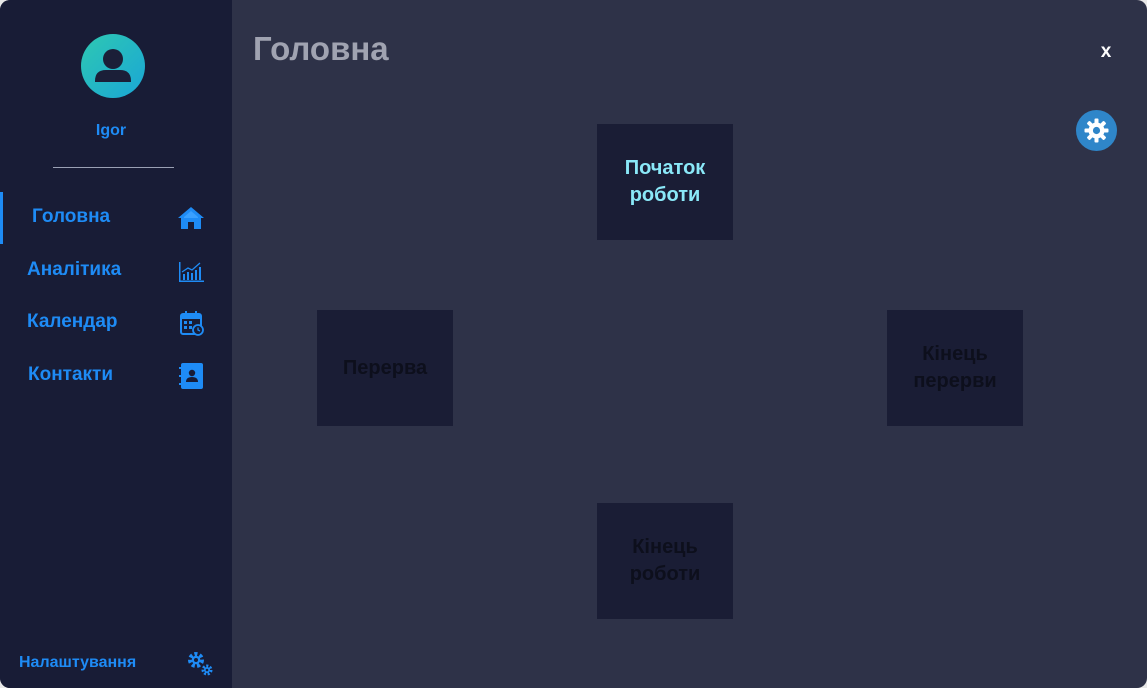 Image resolution: width=1147 pixels, height=688 pixels. I want to click on gears-icon, so click(201, 664).